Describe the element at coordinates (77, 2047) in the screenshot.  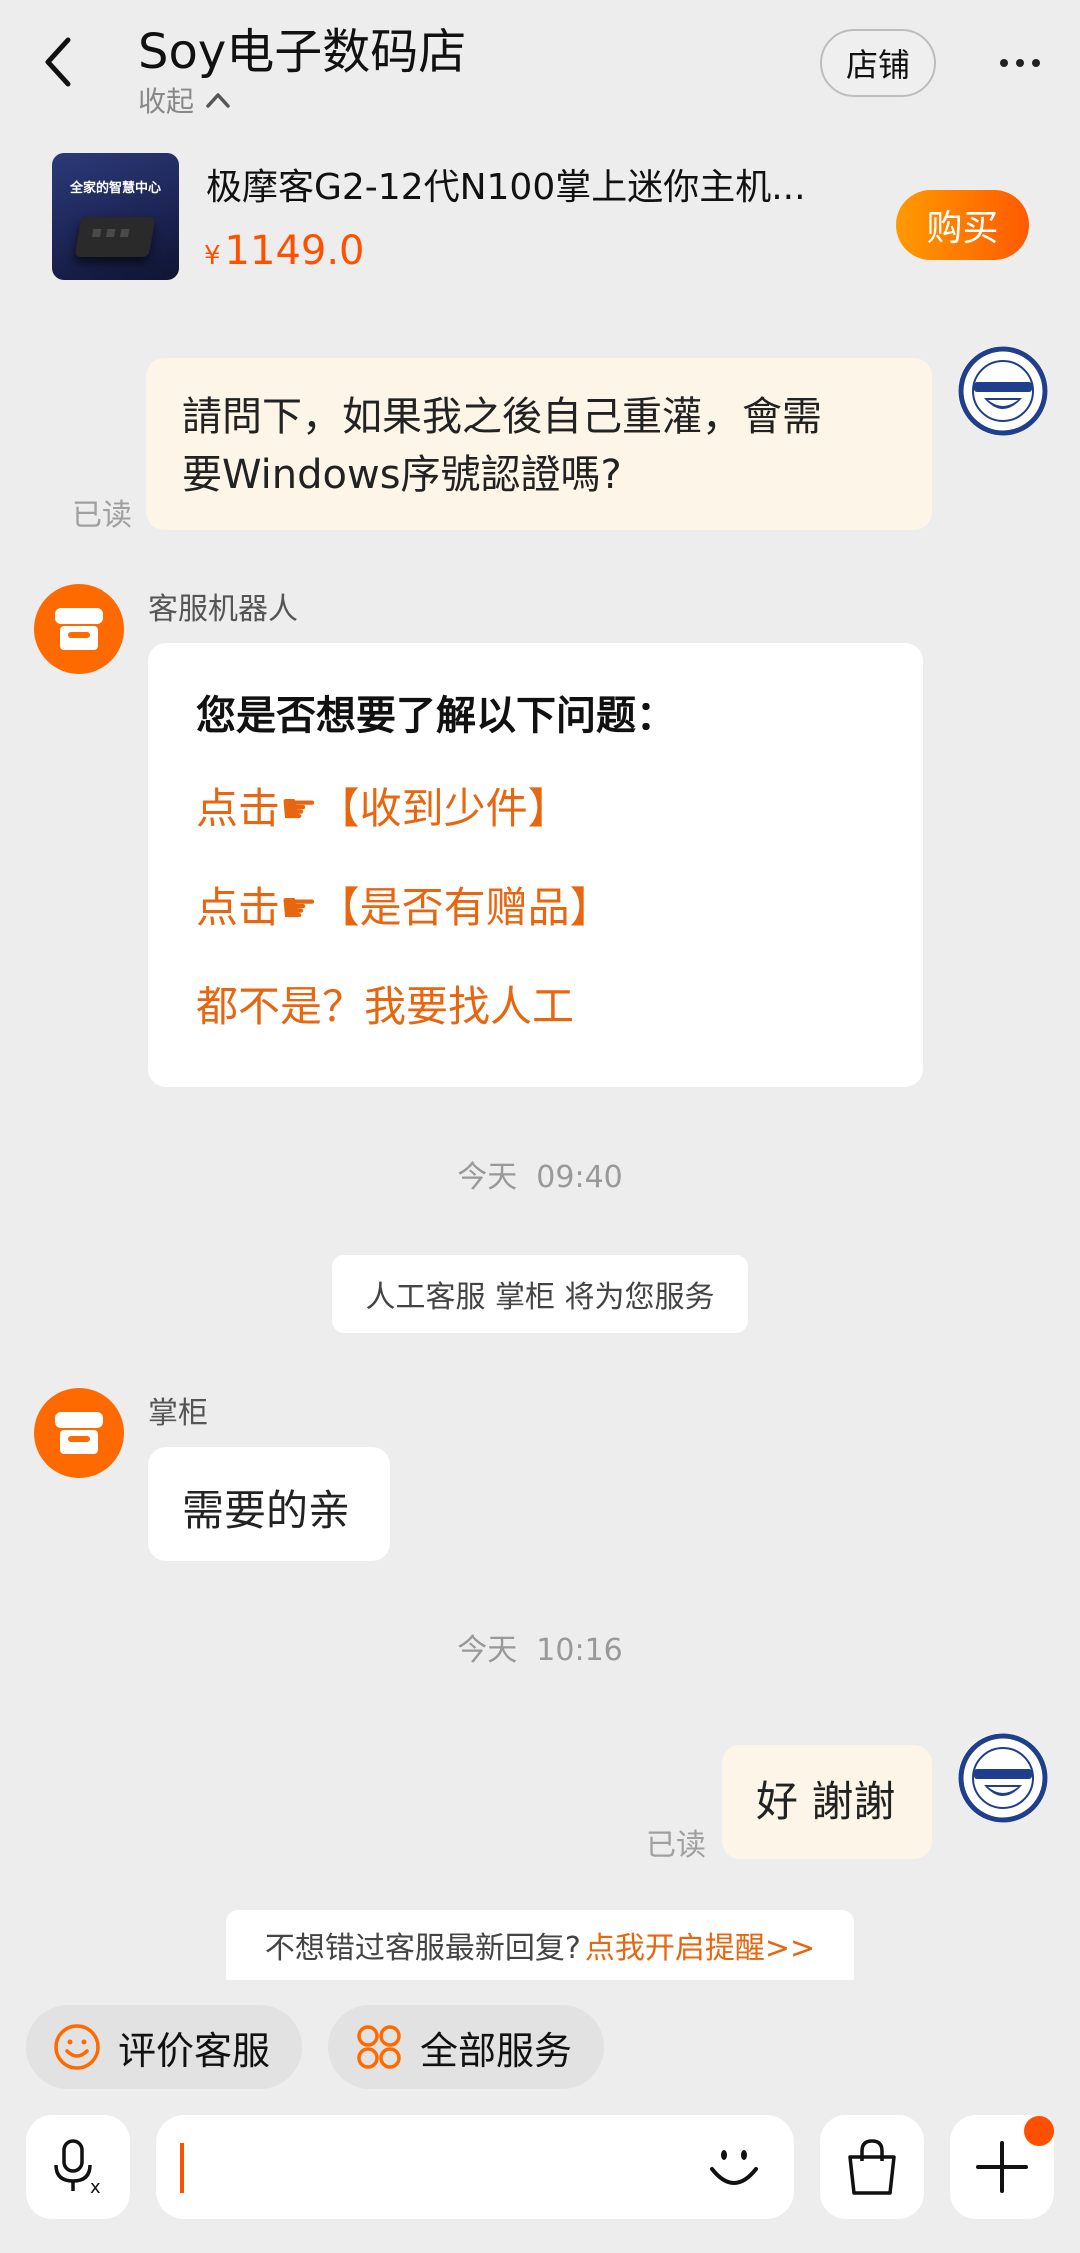
I see `smile-icon` at that location.